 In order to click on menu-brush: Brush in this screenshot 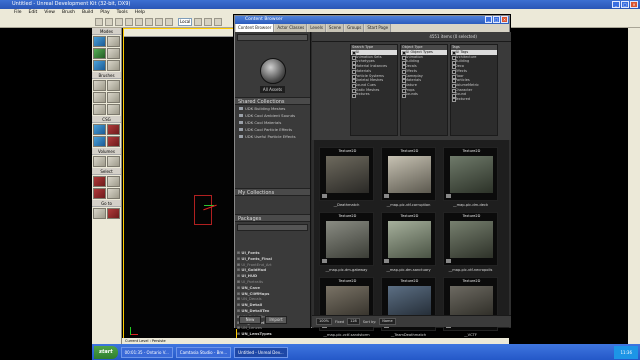, I will do `click(68, 13)`.